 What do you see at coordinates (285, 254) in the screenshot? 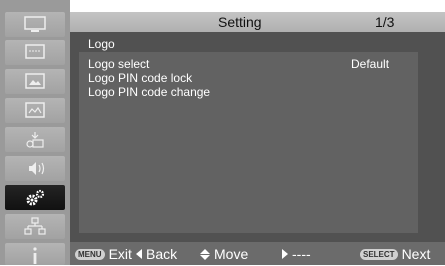
I see `right-arrow-icon` at bounding box center [285, 254].